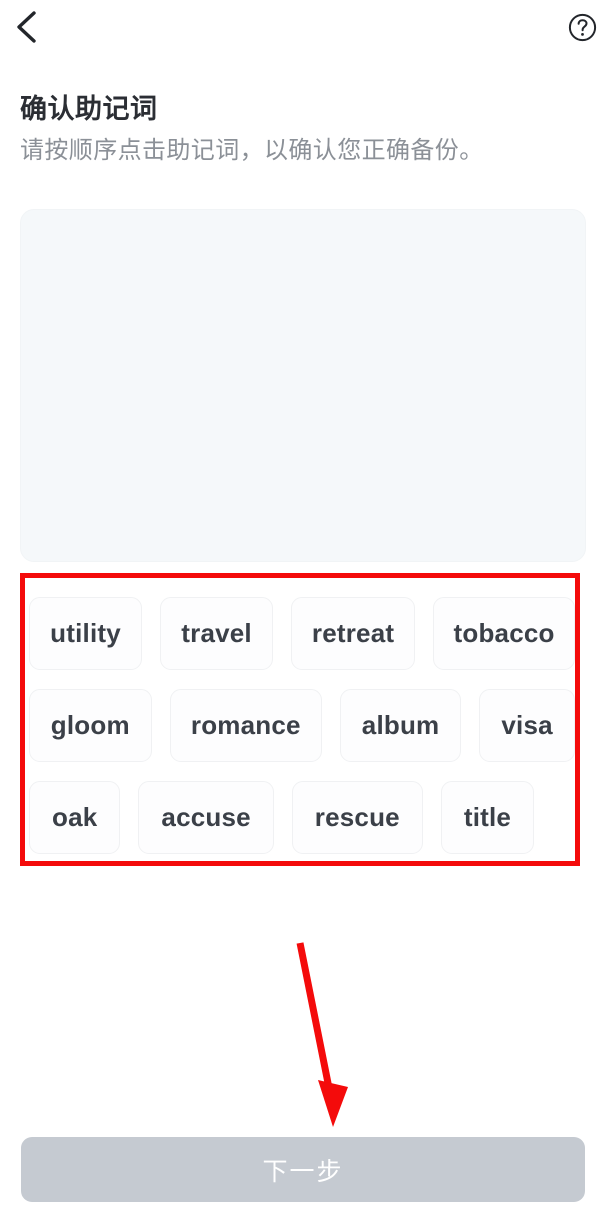 The width and height of the screenshot is (610, 1224). Describe the element at coordinates (245, 725) in the screenshot. I see `word-chip: romance` at that location.